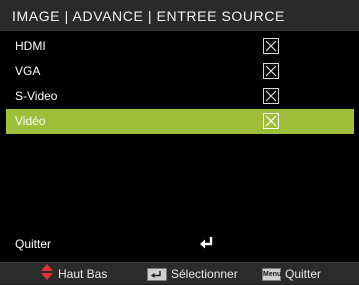 The height and width of the screenshot is (285, 359). I want to click on enter-arrow-icon, so click(207, 245).